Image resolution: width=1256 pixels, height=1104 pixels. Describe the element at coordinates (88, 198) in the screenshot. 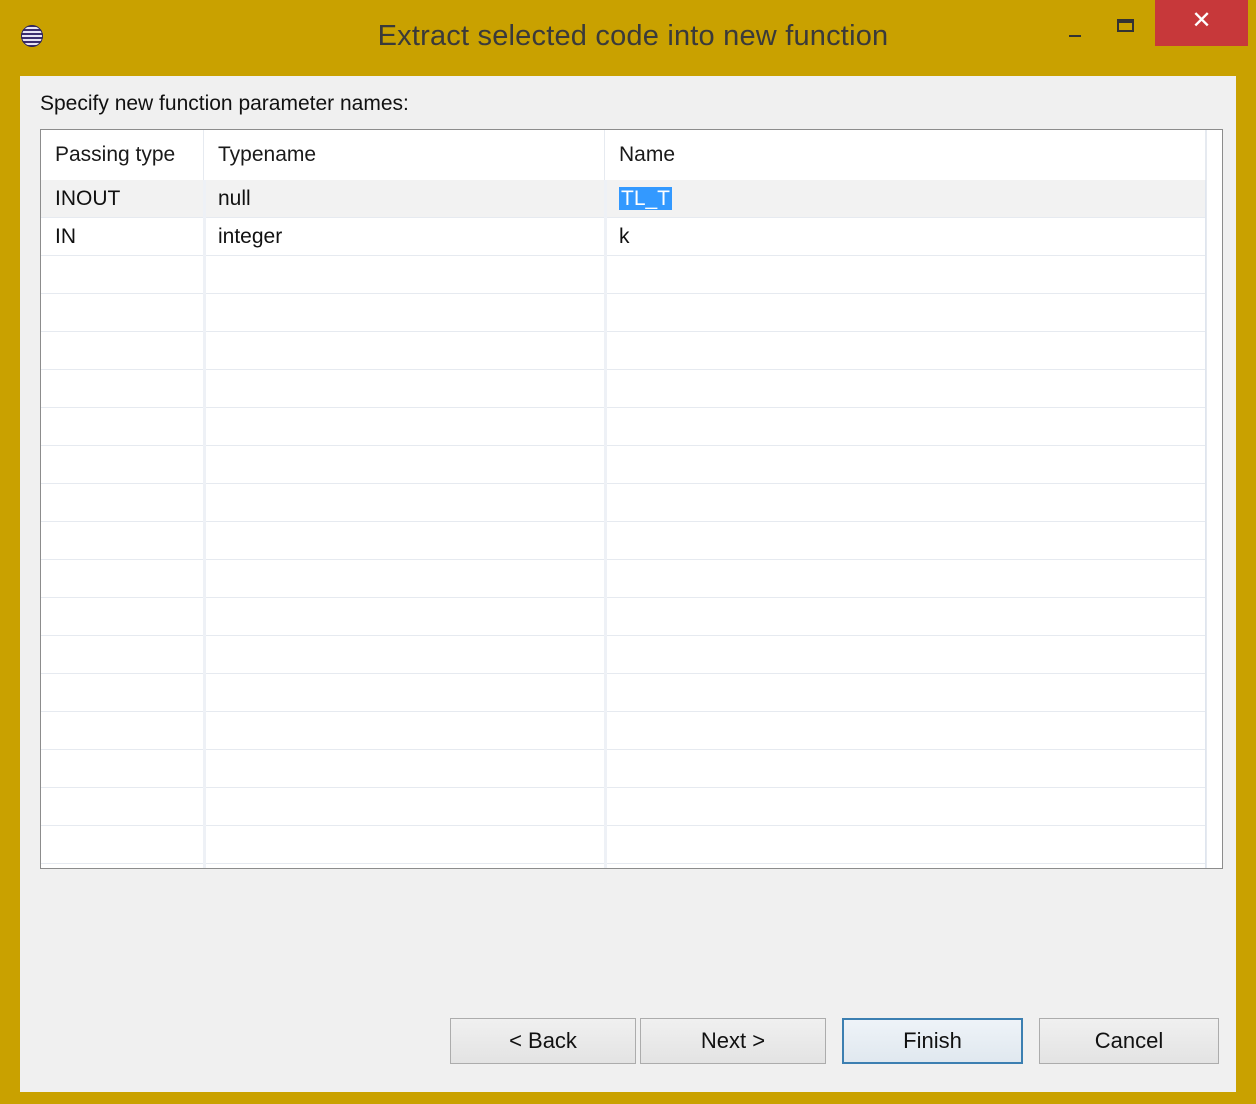

I see `passing-type-cell: INOUT` at that location.